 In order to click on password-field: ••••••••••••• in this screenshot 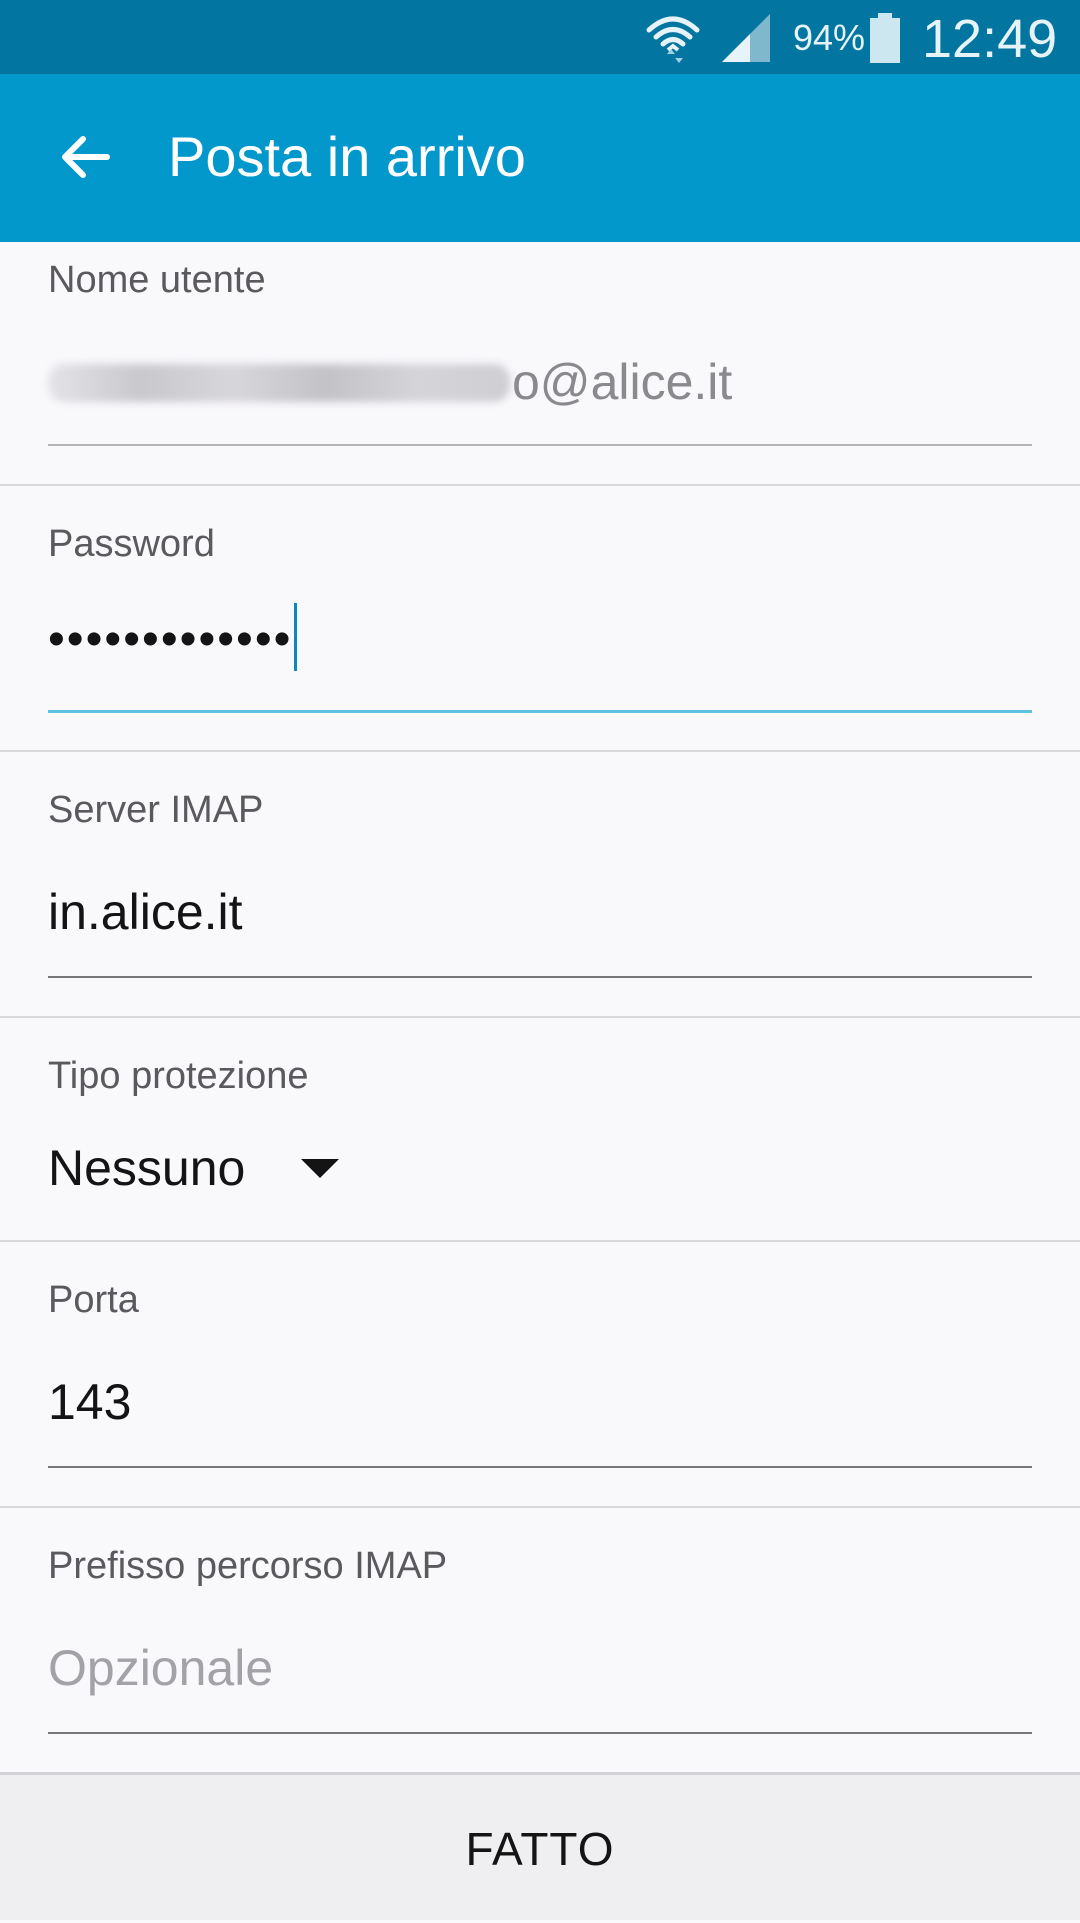, I will do `click(173, 636)`.